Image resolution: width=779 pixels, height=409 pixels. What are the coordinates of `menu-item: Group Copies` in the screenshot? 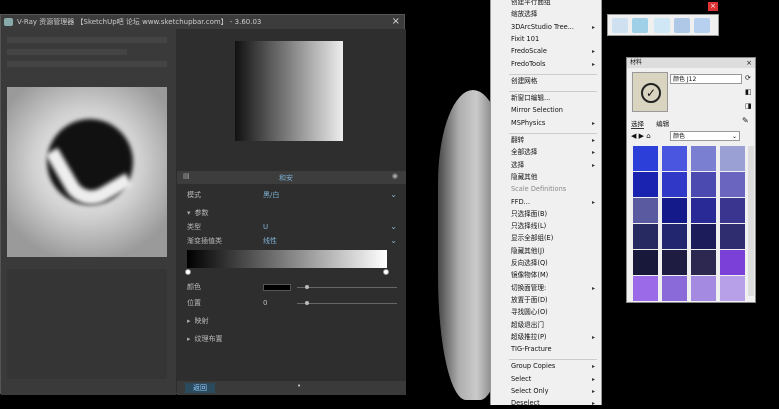 It's located at (556, 366).